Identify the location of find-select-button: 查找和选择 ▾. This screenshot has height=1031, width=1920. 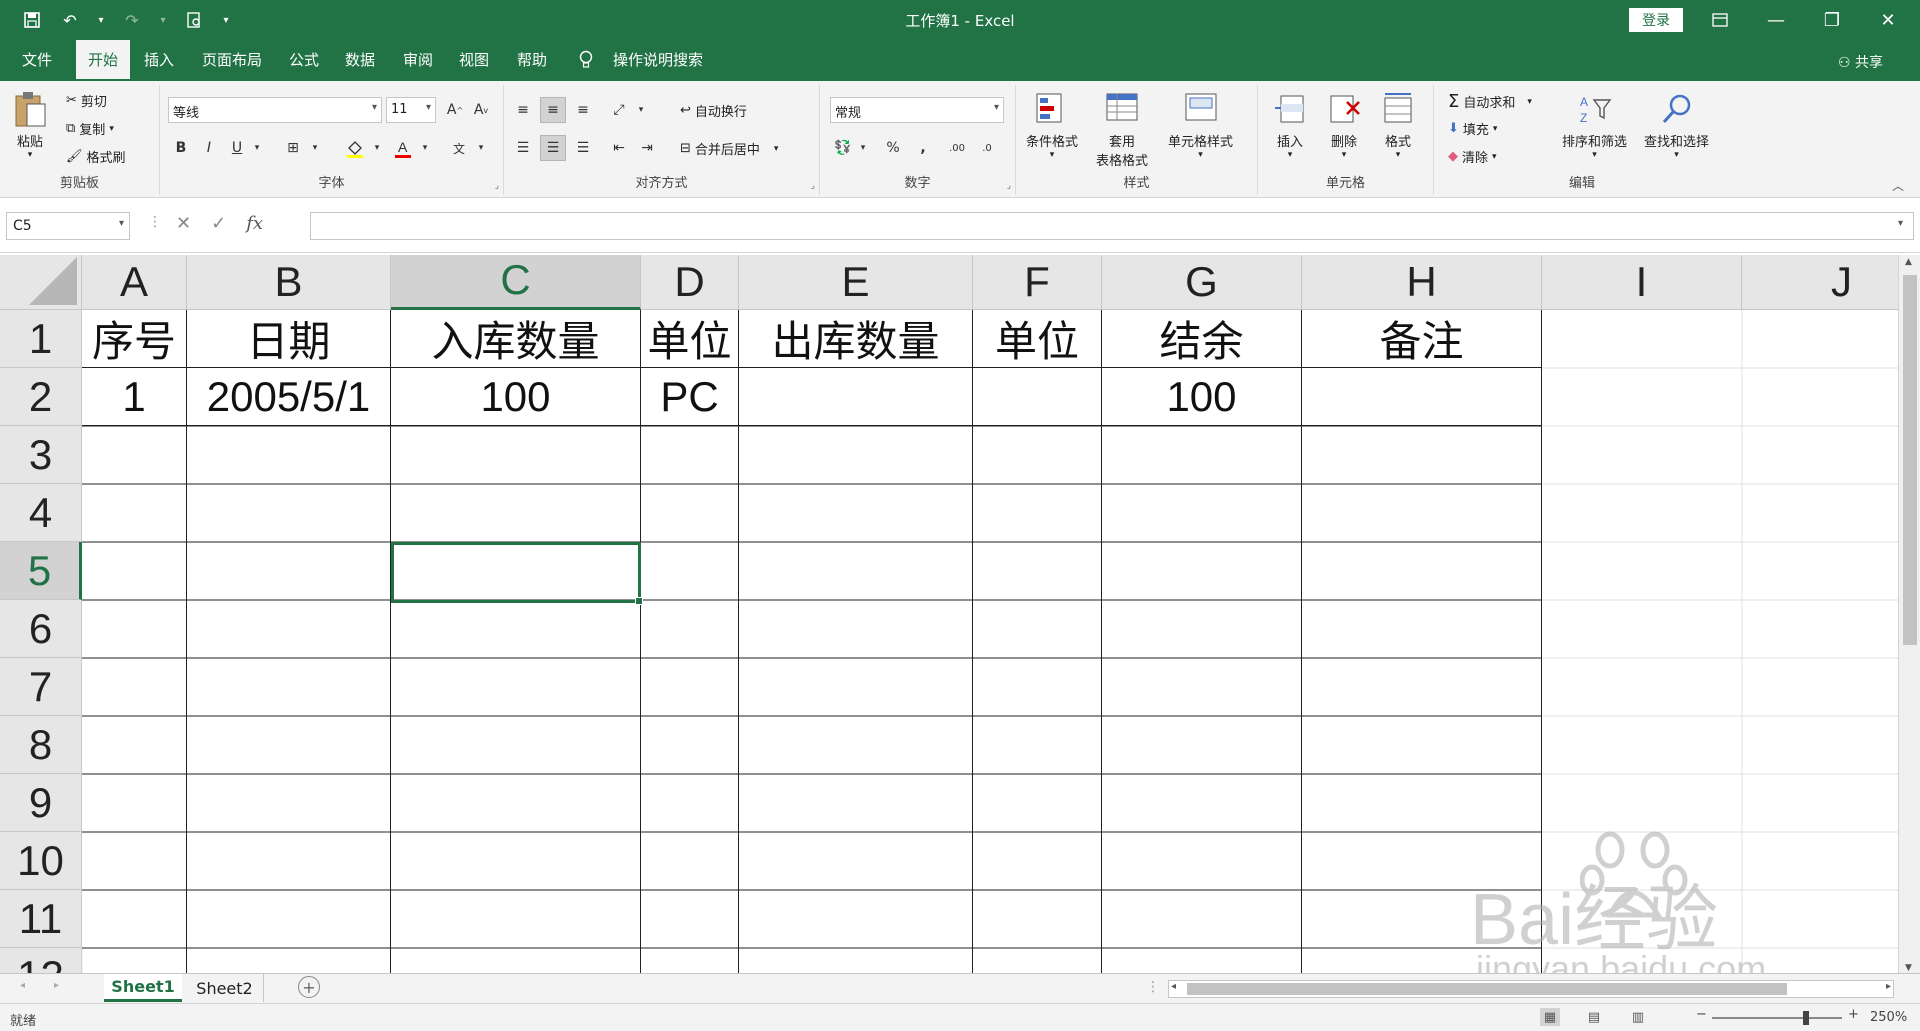
(1676, 125).